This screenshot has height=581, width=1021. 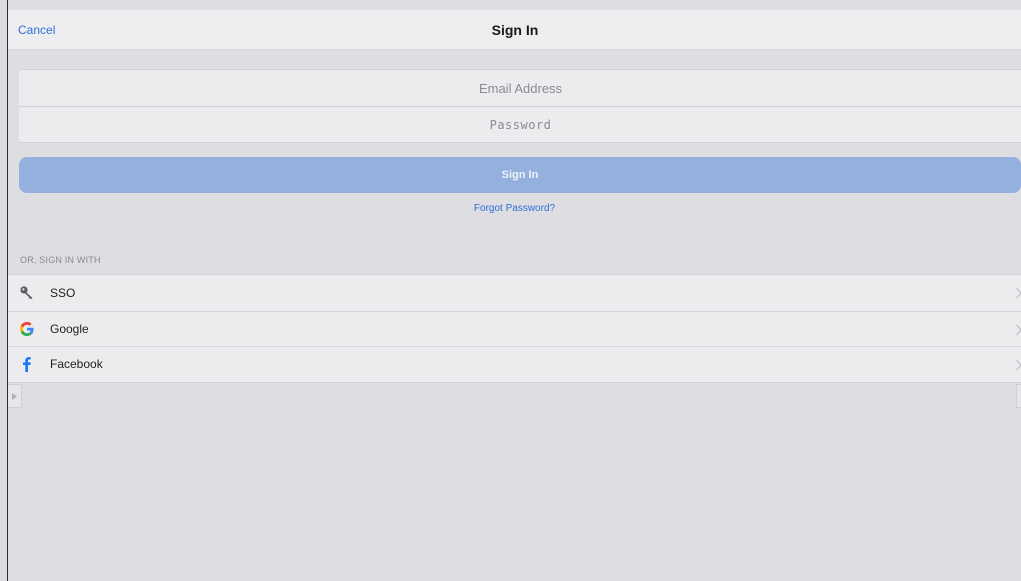 I want to click on navigation-bar: Cancel Sign In, so click(x=514, y=30).